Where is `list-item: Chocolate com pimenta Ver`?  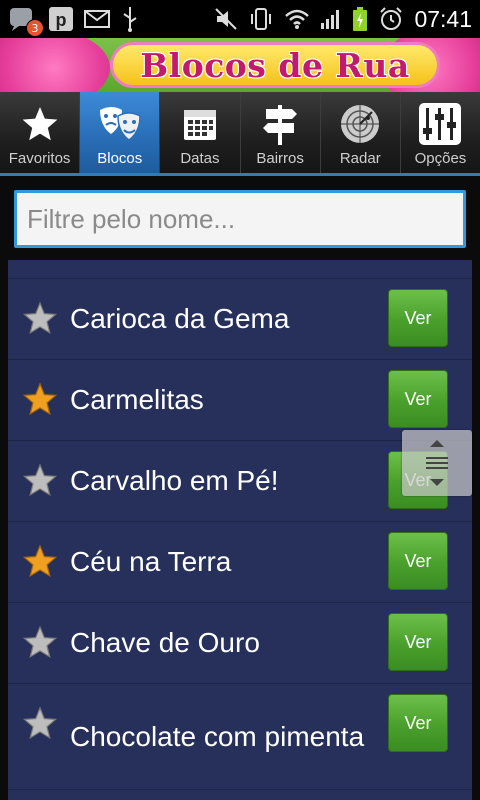 list-item: Chocolate com pimenta Ver is located at coordinates (240, 737).